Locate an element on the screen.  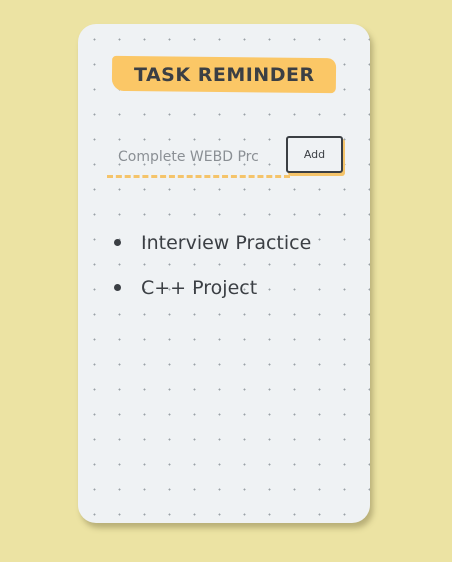
add-button: Add is located at coordinates (314, 154).